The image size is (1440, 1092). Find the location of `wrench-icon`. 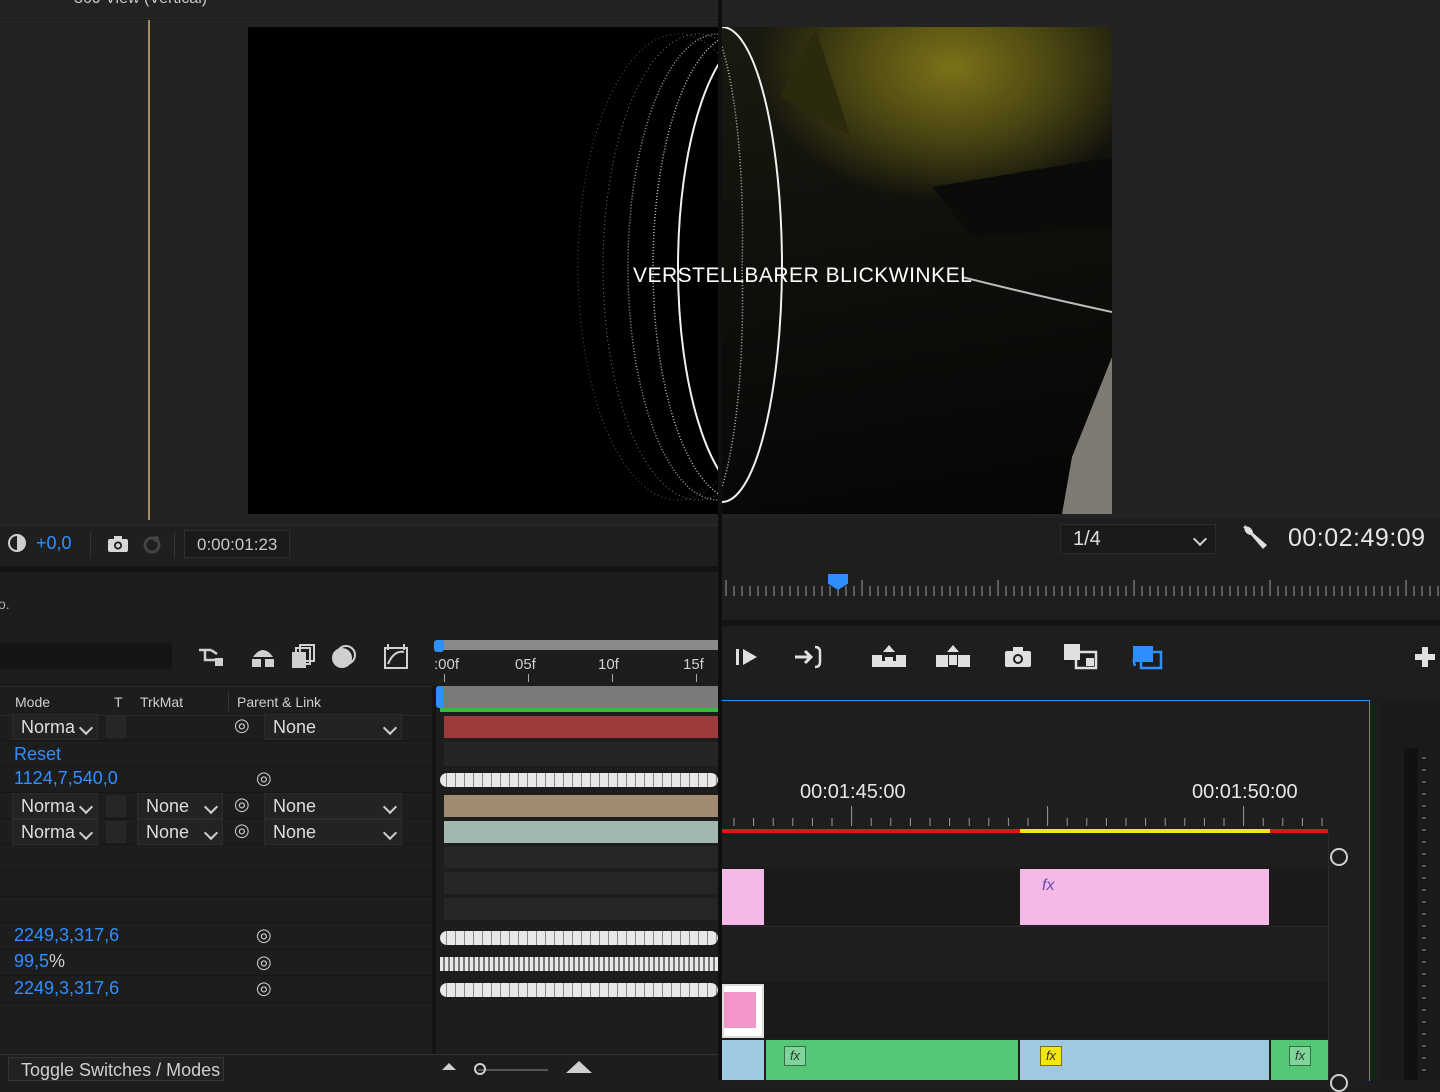

wrench-icon is located at coordinates (1255, 537).